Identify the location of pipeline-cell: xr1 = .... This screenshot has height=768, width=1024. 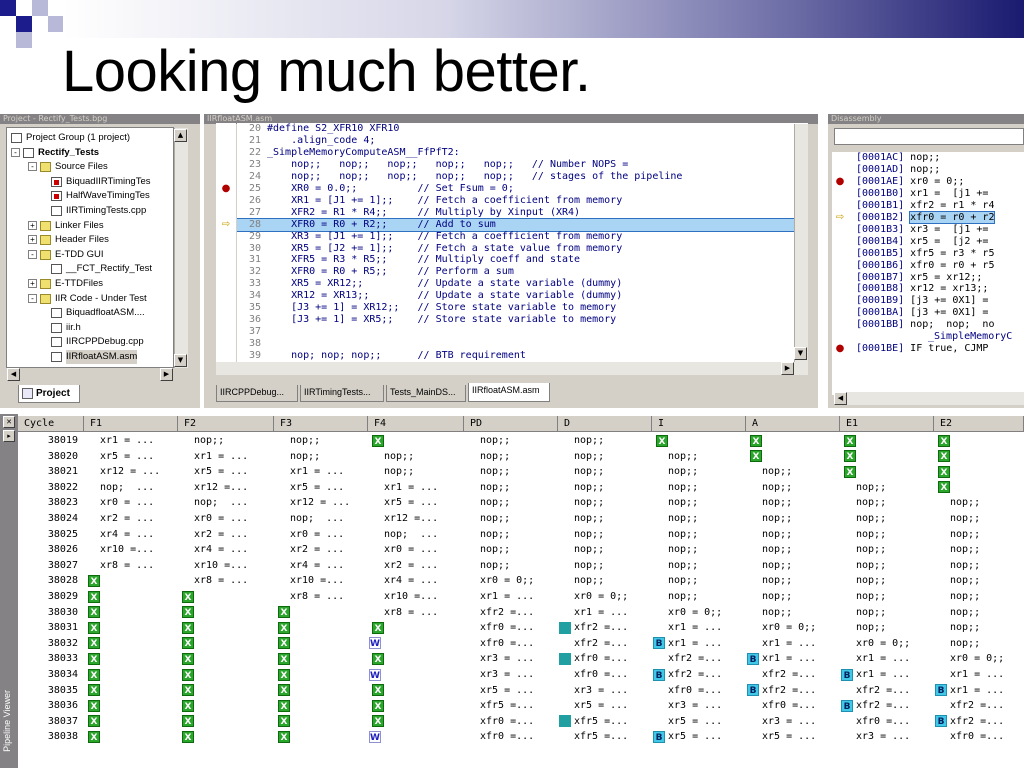
(789, 643).